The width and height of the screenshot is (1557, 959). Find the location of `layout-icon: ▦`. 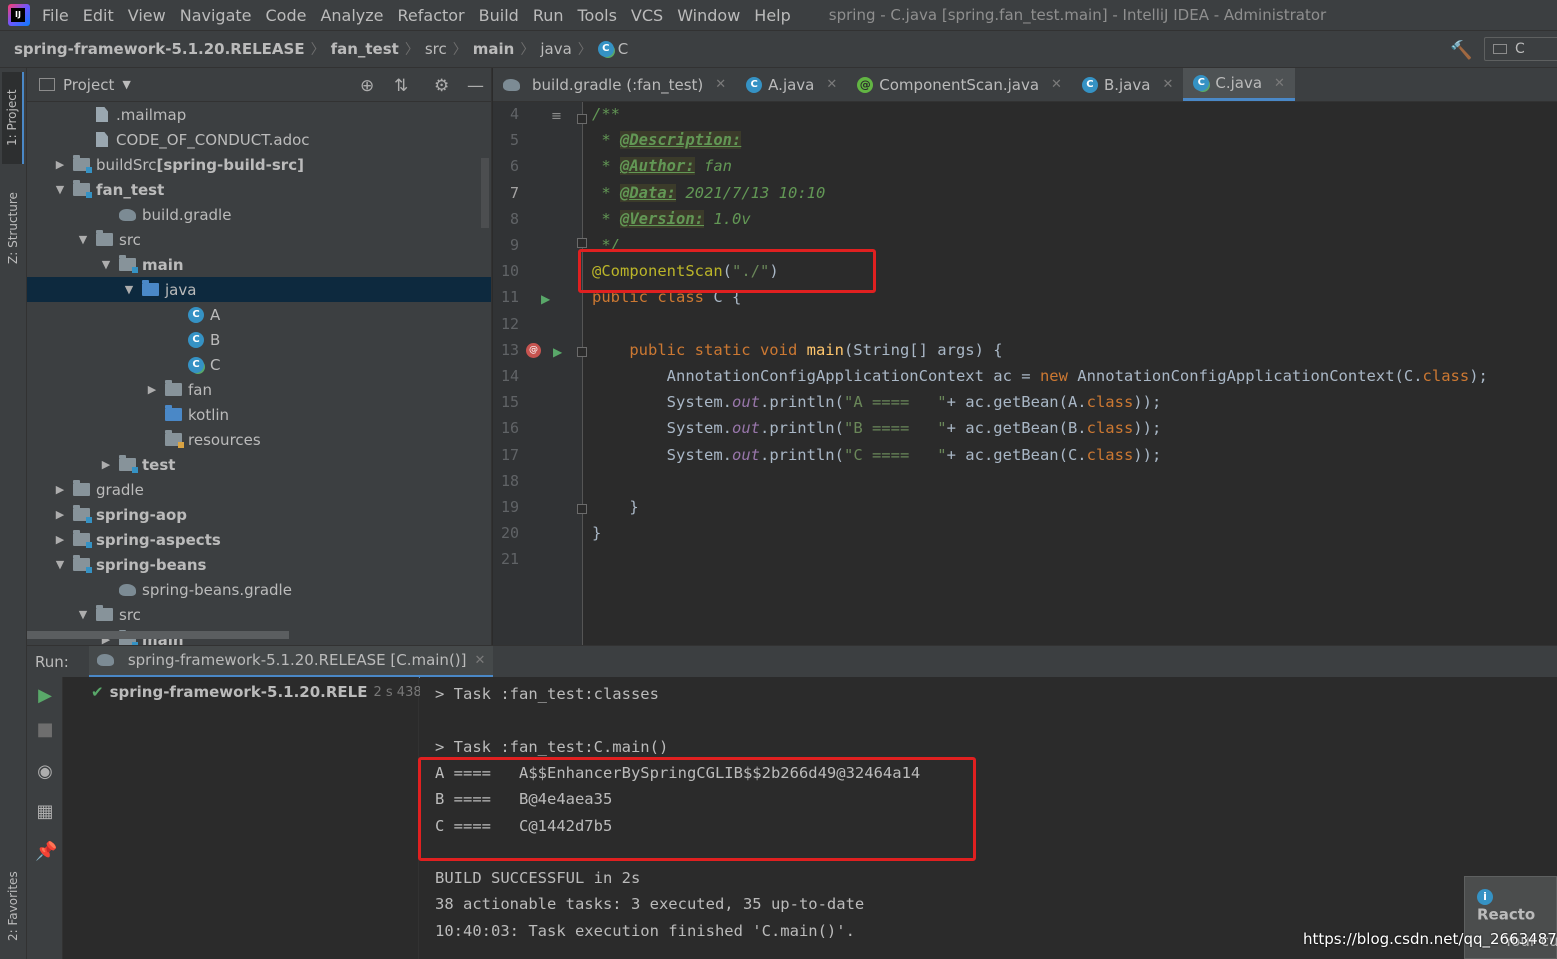

layout-icon: ▦ is located at coordinates (45, 811).